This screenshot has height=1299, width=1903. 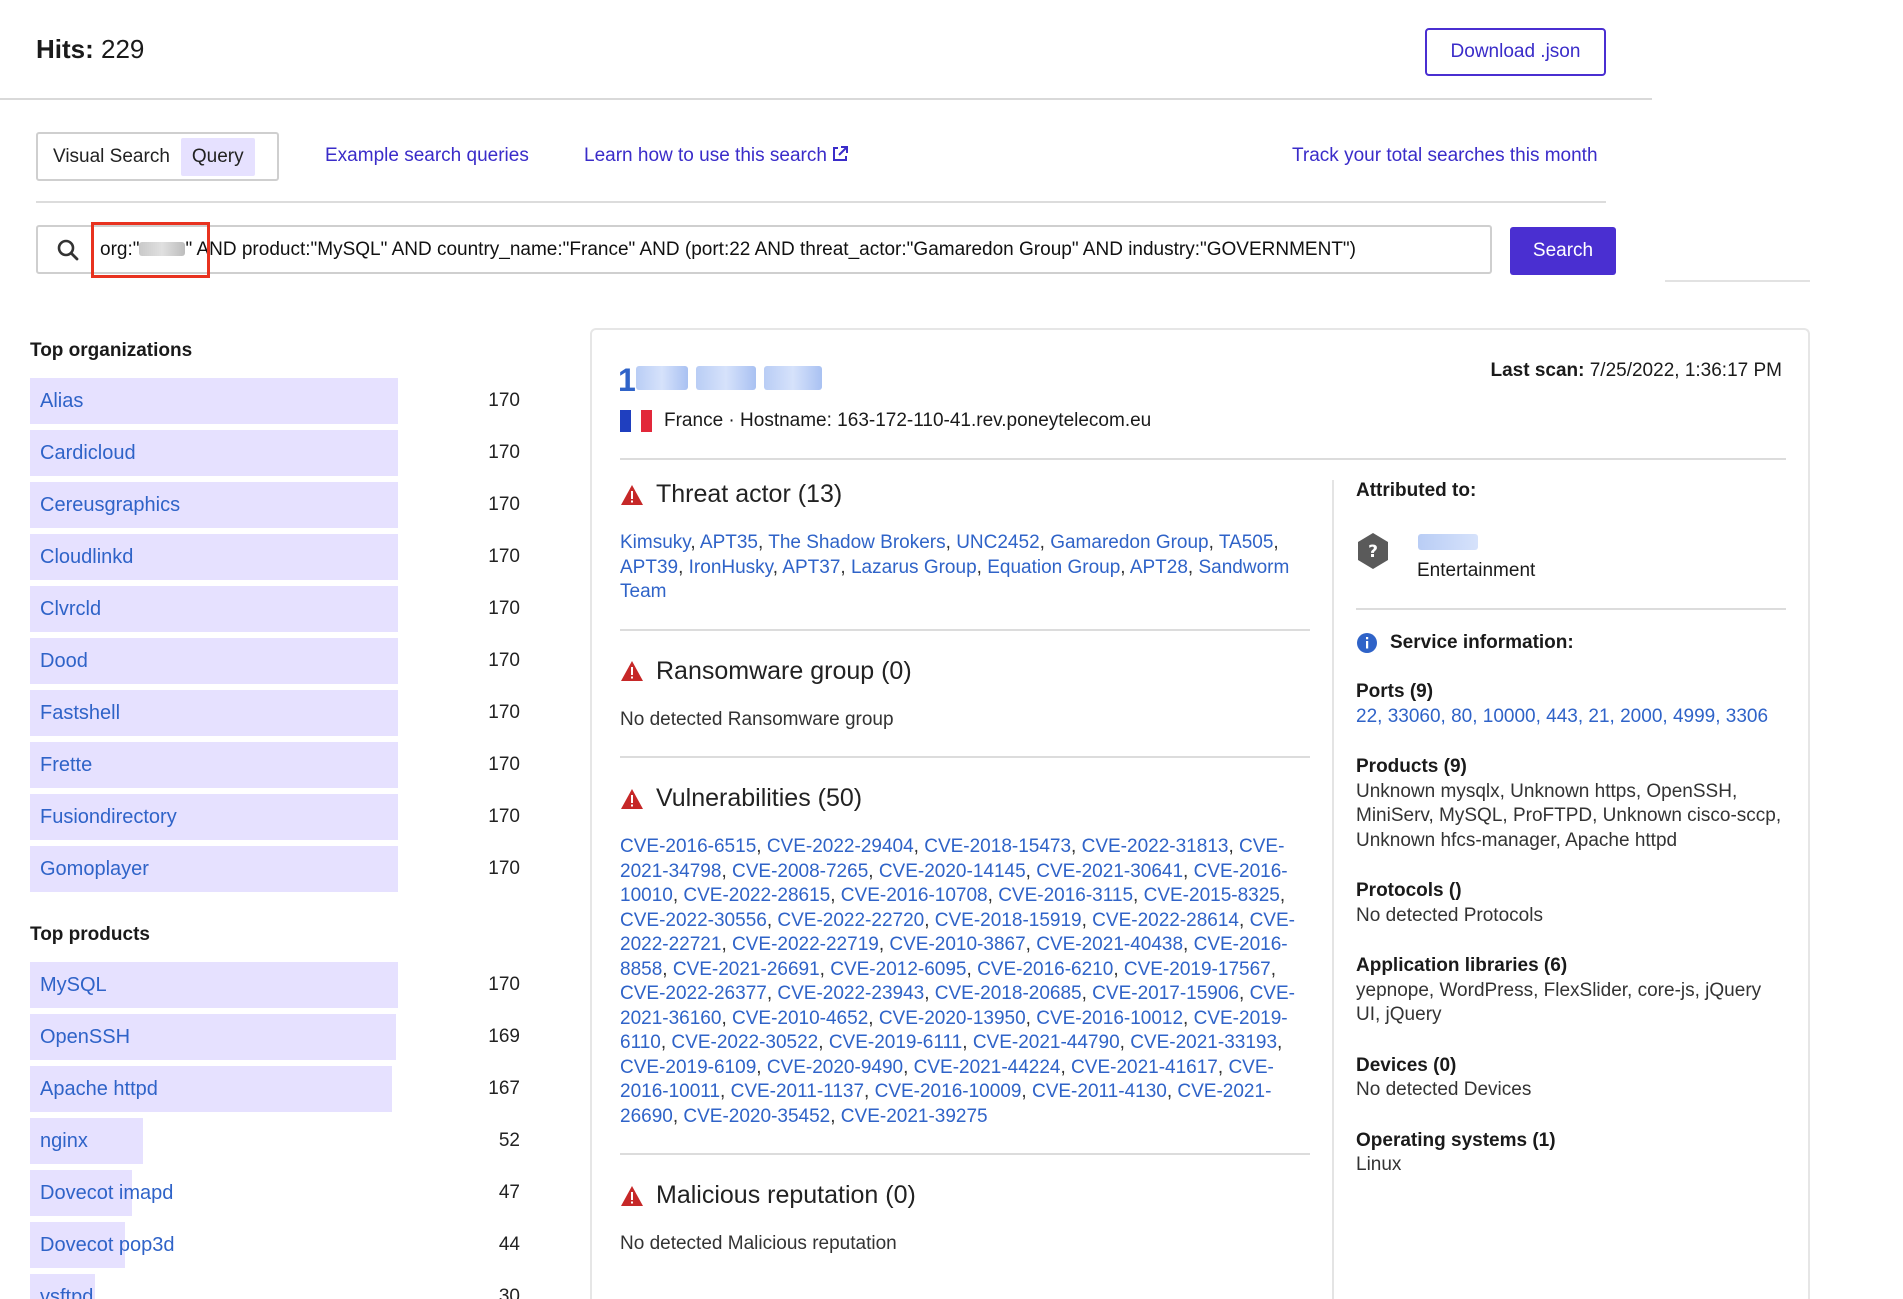 I want to click on cve-link: CVE-2018-20685, so click(x=1008, y=993).